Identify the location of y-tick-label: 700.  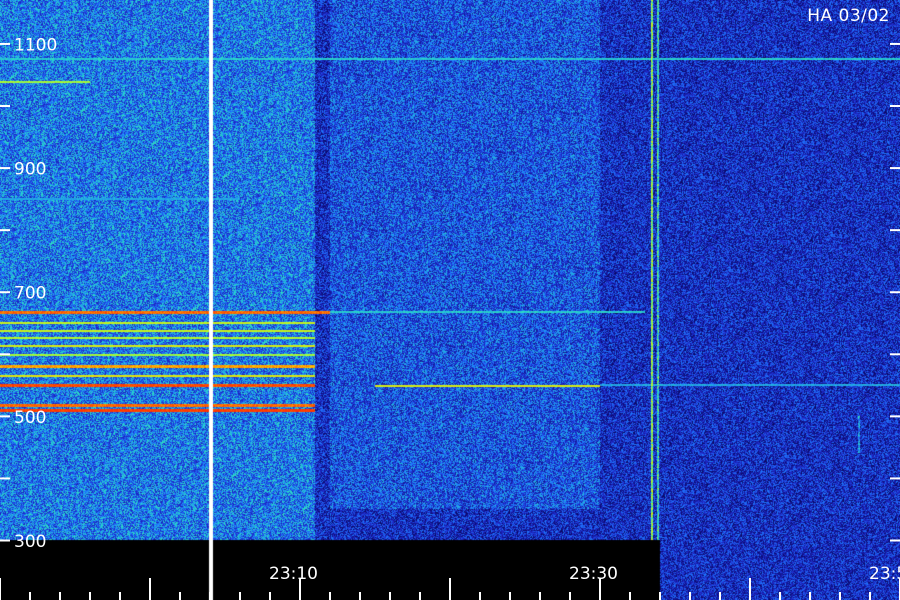
(30, 294).